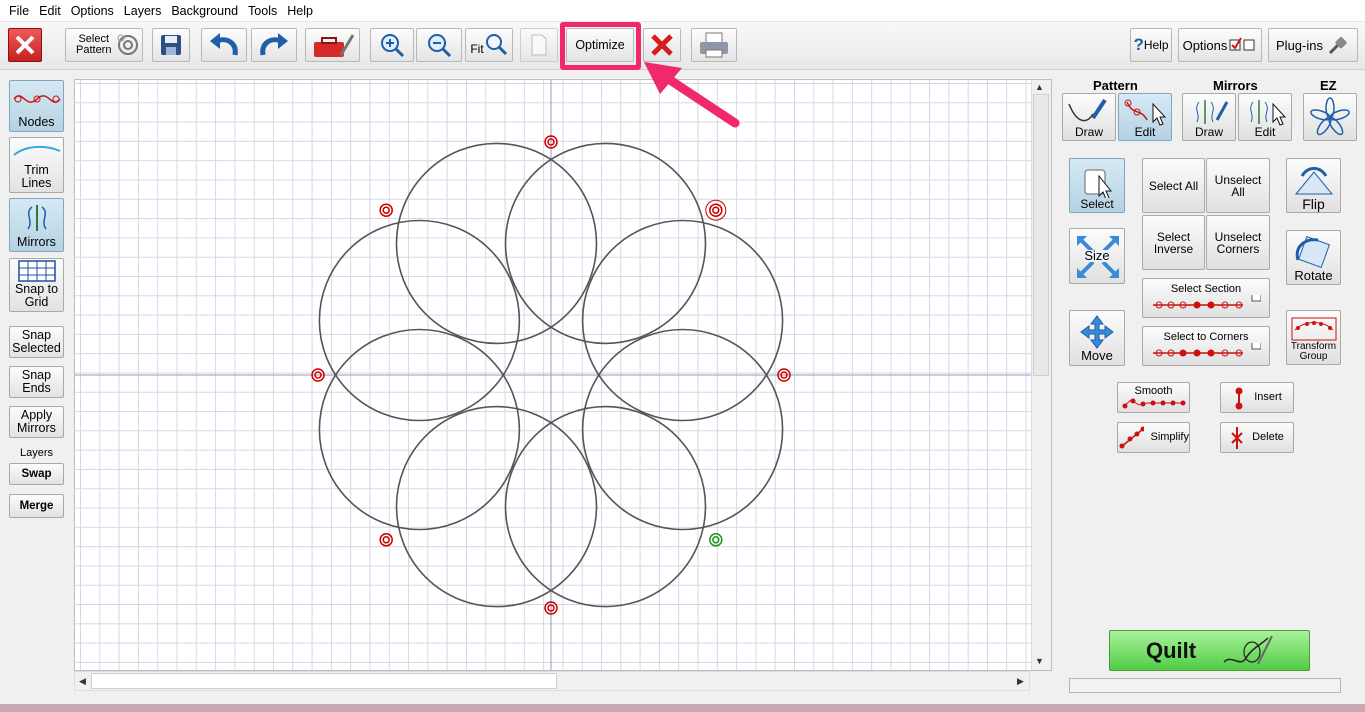  Describe the element at coordinates (82, 681) in the screenshot. I see `scroll-left-arrow-icon: ◀` at that location.